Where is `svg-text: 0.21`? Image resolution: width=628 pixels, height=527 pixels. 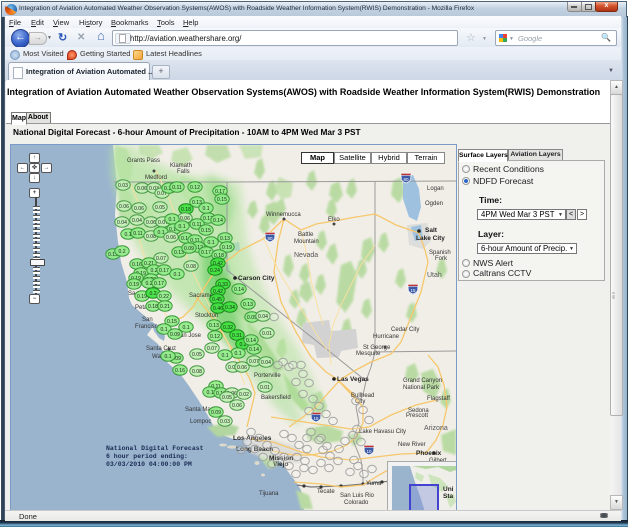 svg-text: 0.21 is located at coordinates (165, 307).